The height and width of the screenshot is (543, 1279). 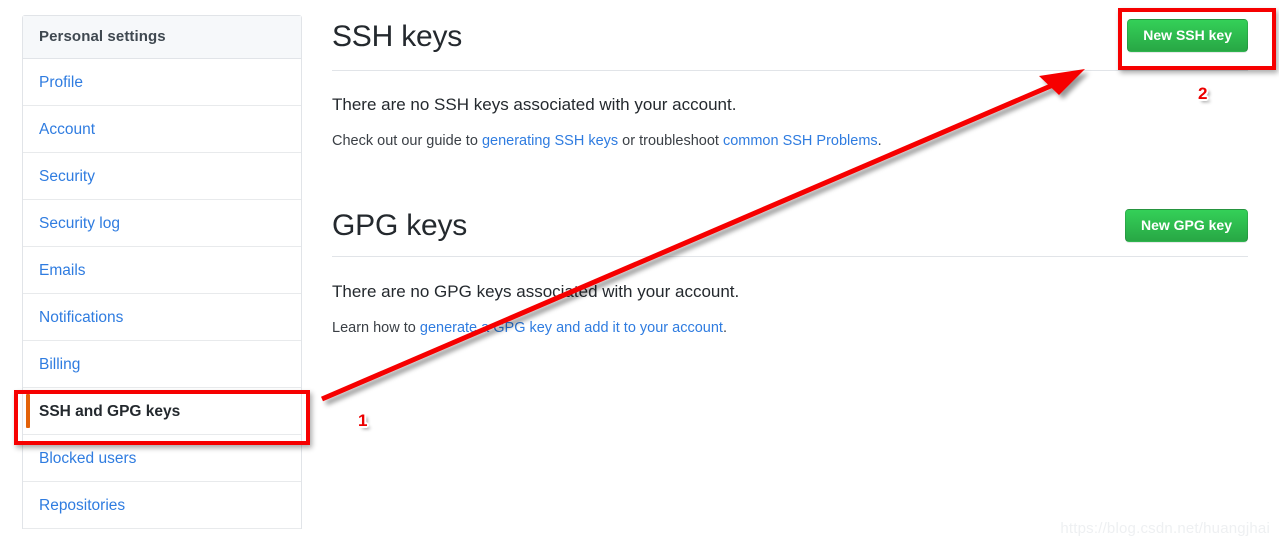 I want to click on sidebar-item-account: Account, so click(x=162, y=129).